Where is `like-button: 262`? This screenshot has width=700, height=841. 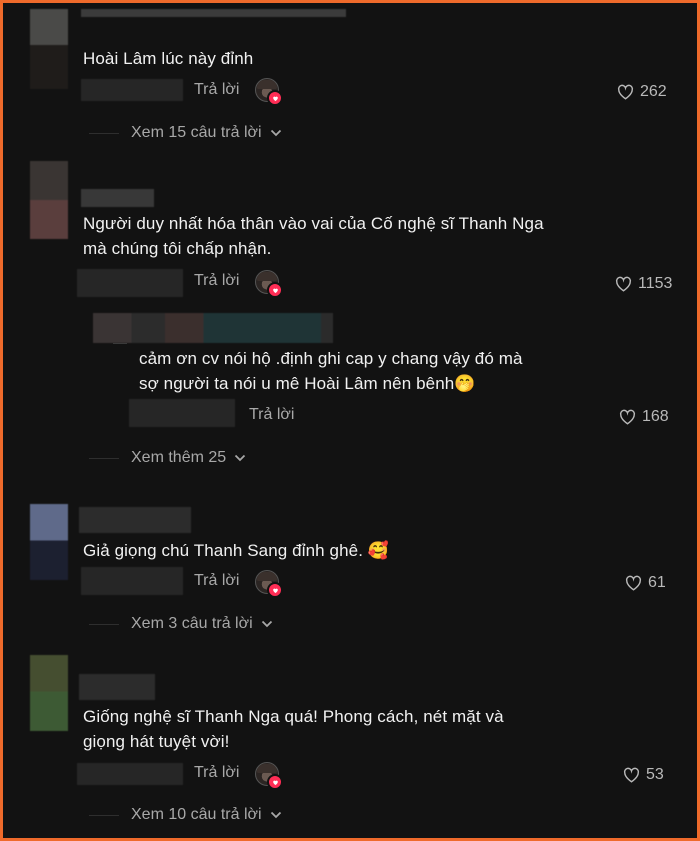
like-button: 262 is located at coordinates (642, 92).